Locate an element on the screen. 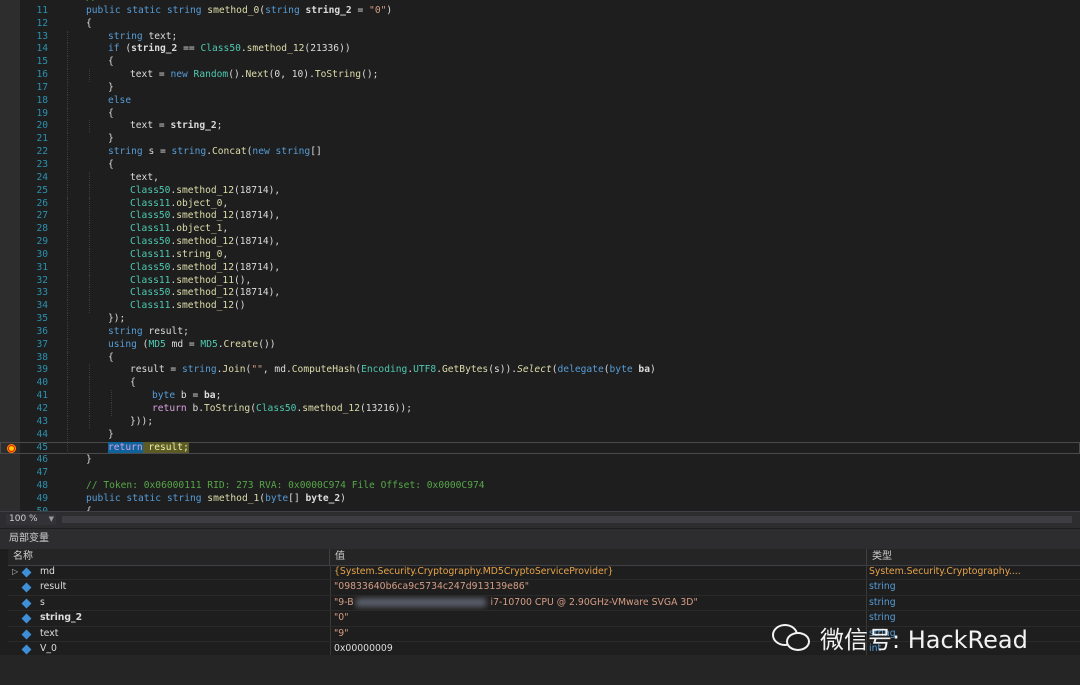  code-token: "0" is located at coordinates (378, 10).